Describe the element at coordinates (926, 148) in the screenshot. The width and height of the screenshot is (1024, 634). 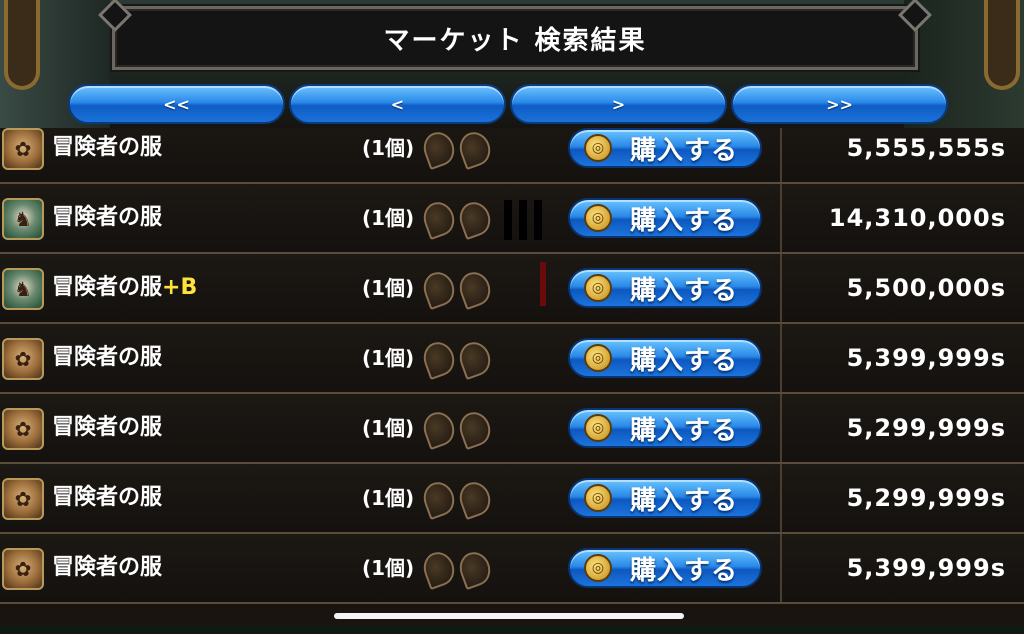
I see `item-price: 5,555,555s` at that location.